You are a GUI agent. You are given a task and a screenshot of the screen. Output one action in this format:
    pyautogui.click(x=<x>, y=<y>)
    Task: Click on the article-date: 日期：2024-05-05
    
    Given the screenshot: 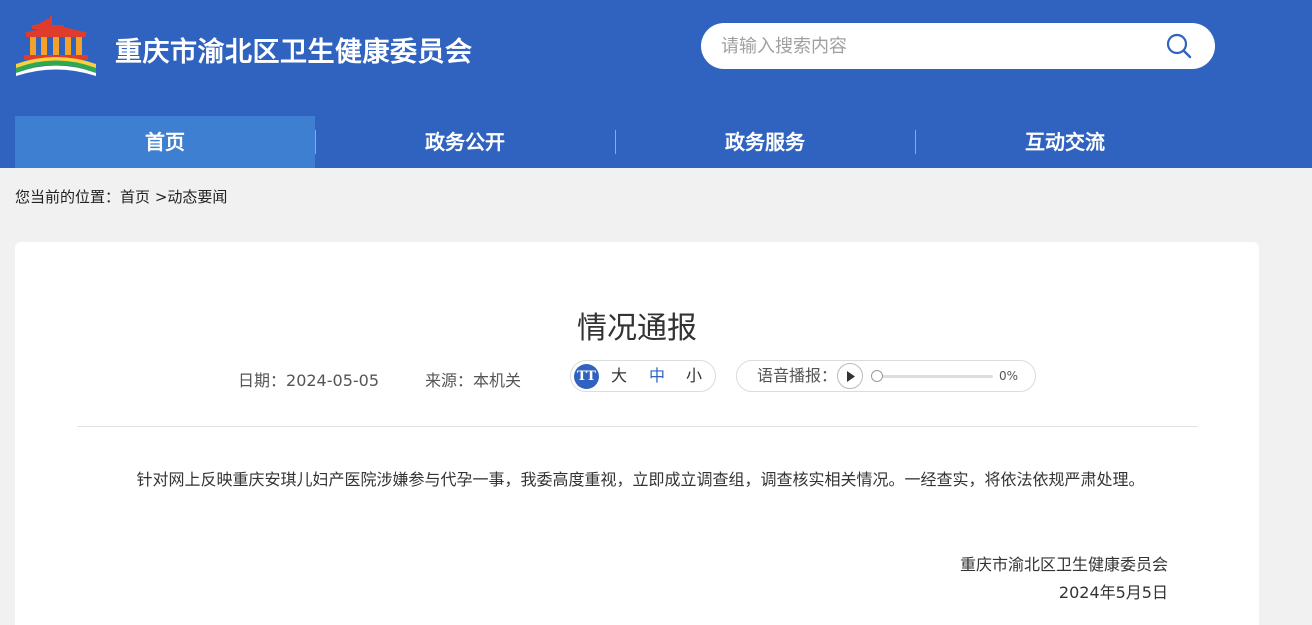 What is the action you would take?
    pyautogui.click(x=308, y=379)
    